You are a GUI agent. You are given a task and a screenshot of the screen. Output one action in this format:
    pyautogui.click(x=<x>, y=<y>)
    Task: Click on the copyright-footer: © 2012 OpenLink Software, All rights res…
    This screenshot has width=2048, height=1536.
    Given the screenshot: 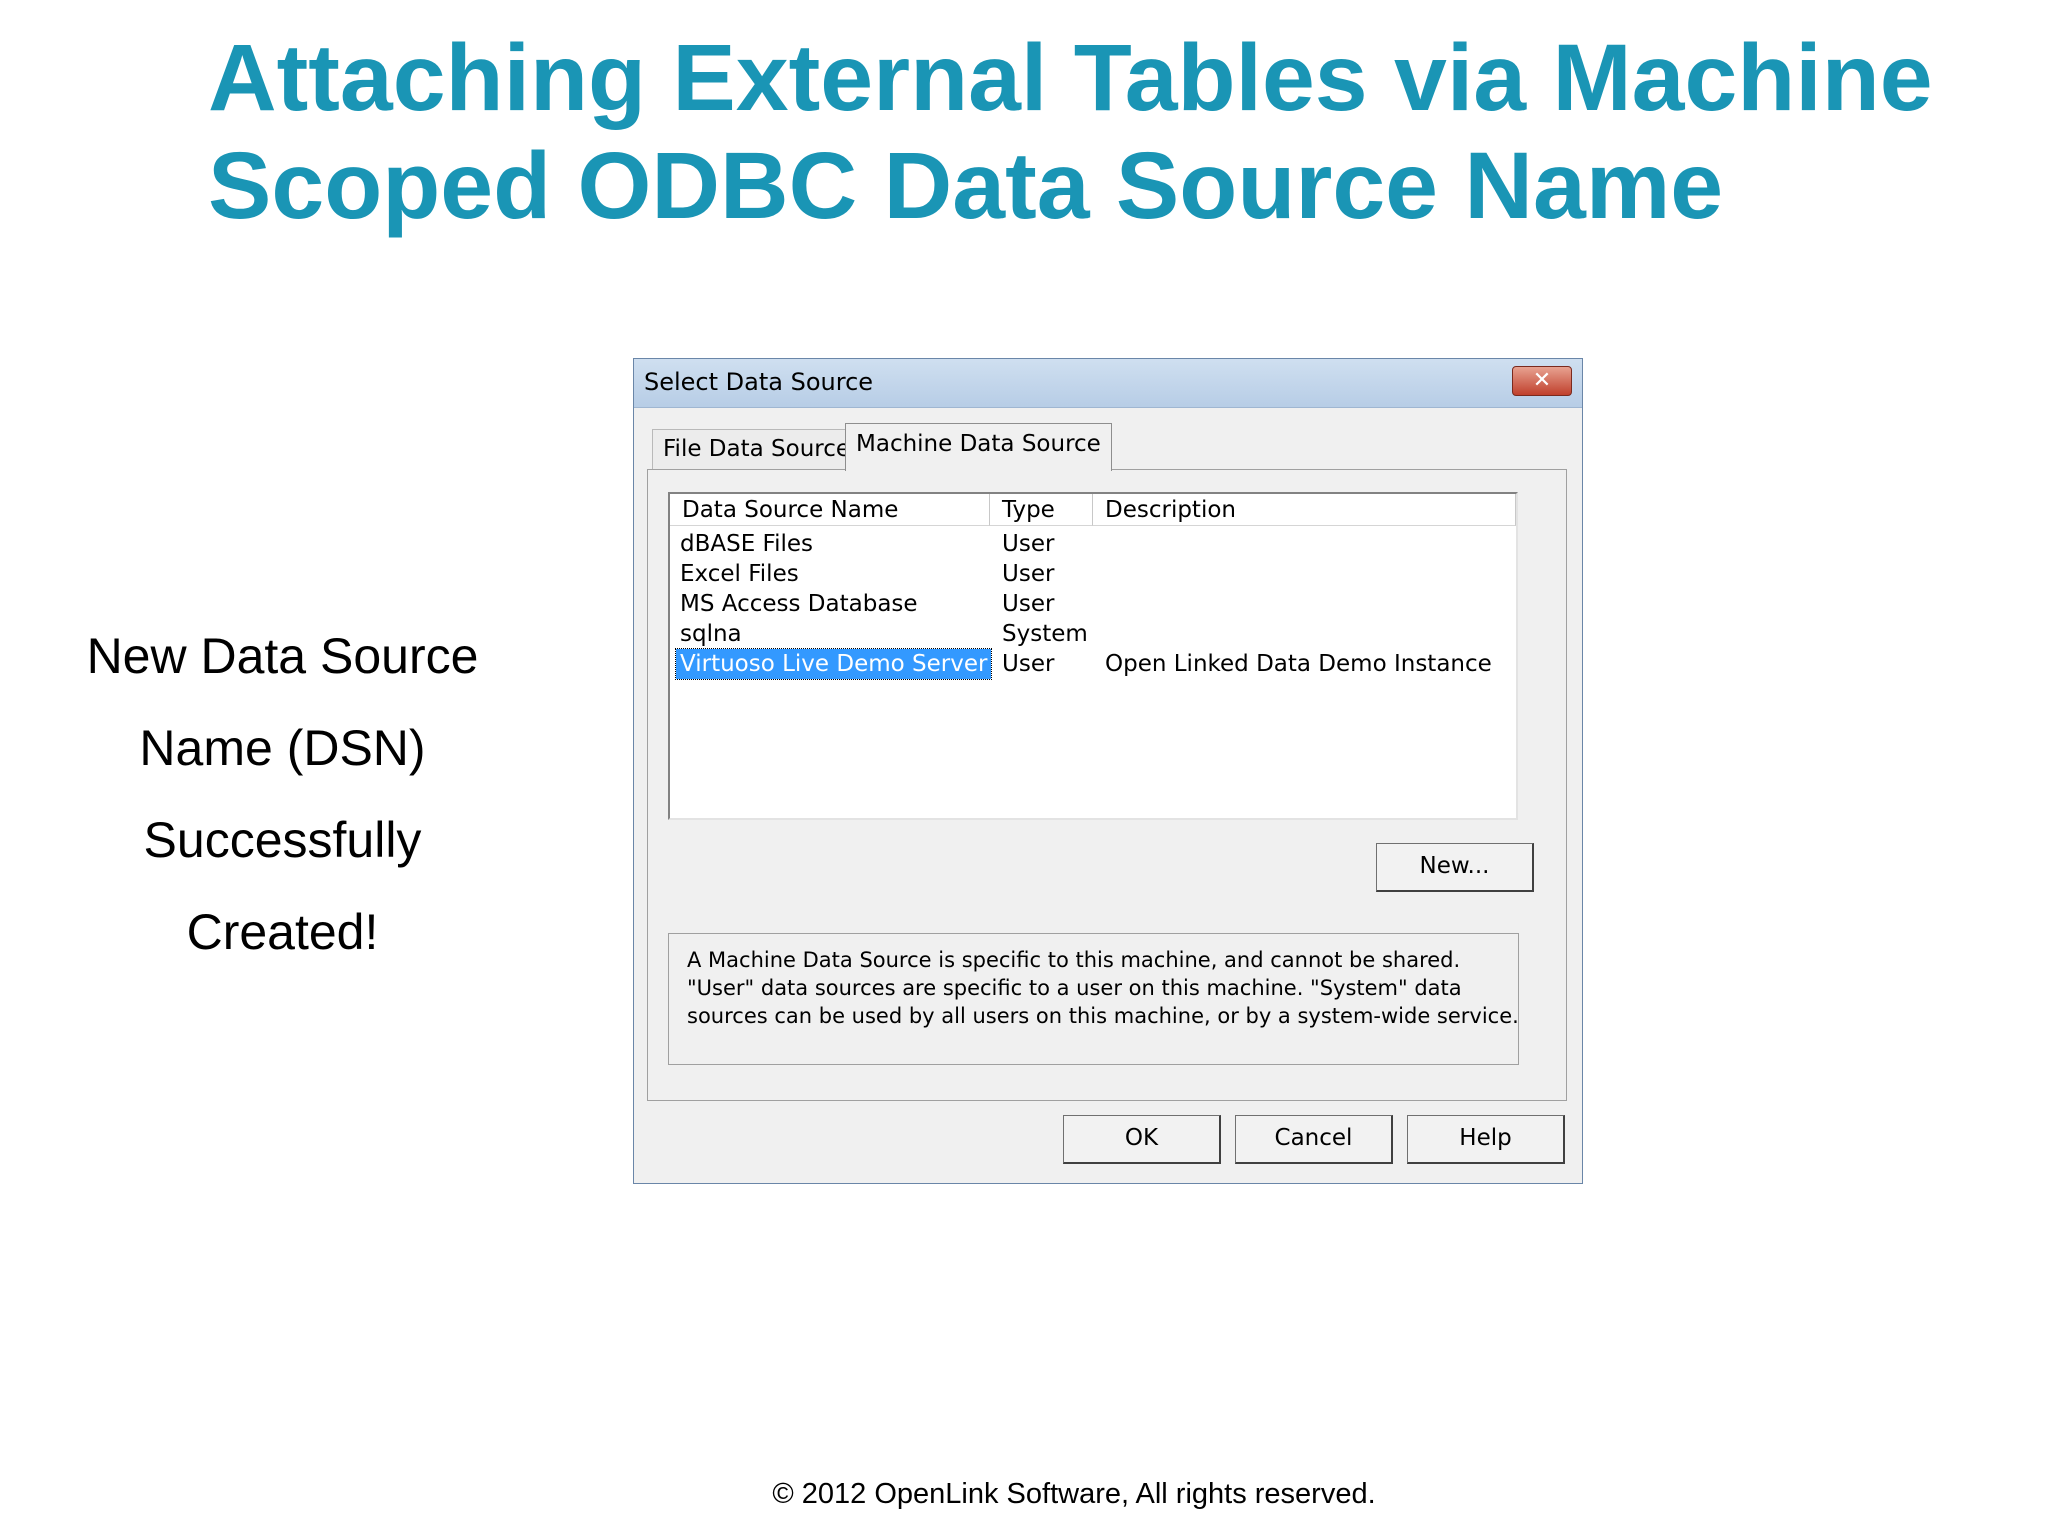 What is the action you would take?
    pyautogui.click(x=1074, y=1494)
    